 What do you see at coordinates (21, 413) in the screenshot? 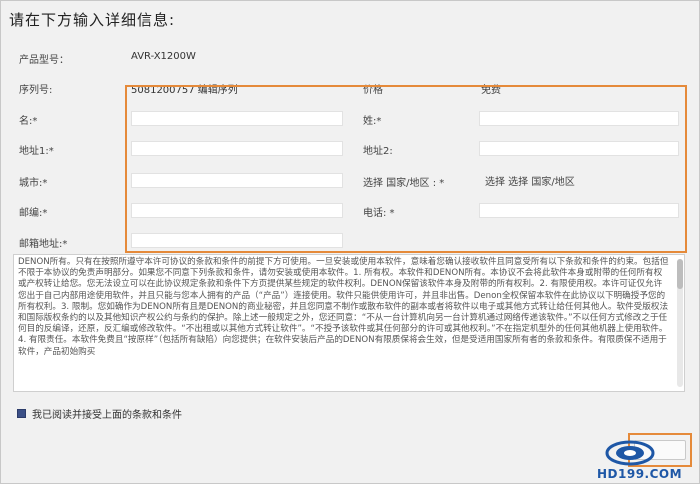
I see `agree-checkbox` at bounding box center [21, 413].